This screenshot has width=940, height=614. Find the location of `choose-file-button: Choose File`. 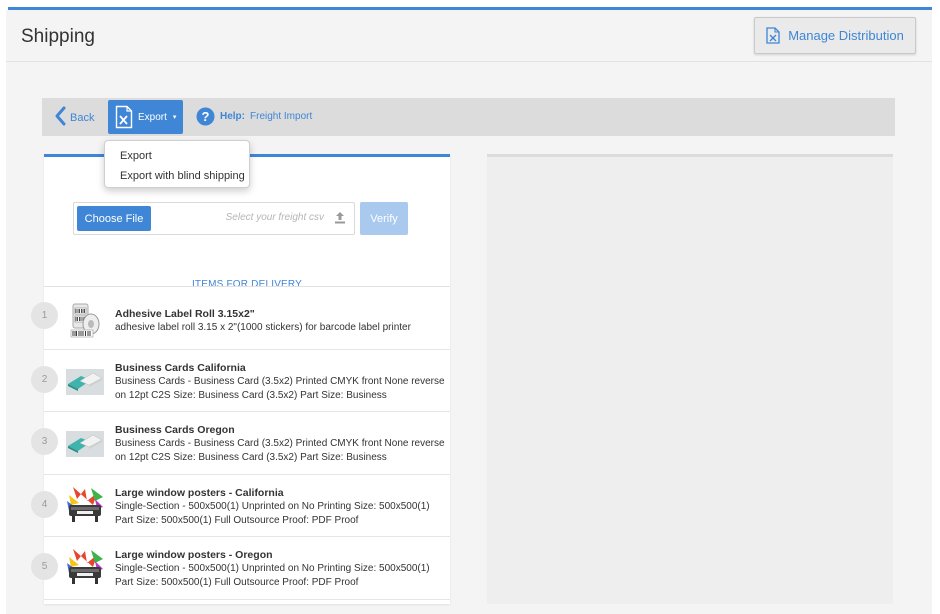

choose-file-button: Choose File is located at coordinates (114, 218).